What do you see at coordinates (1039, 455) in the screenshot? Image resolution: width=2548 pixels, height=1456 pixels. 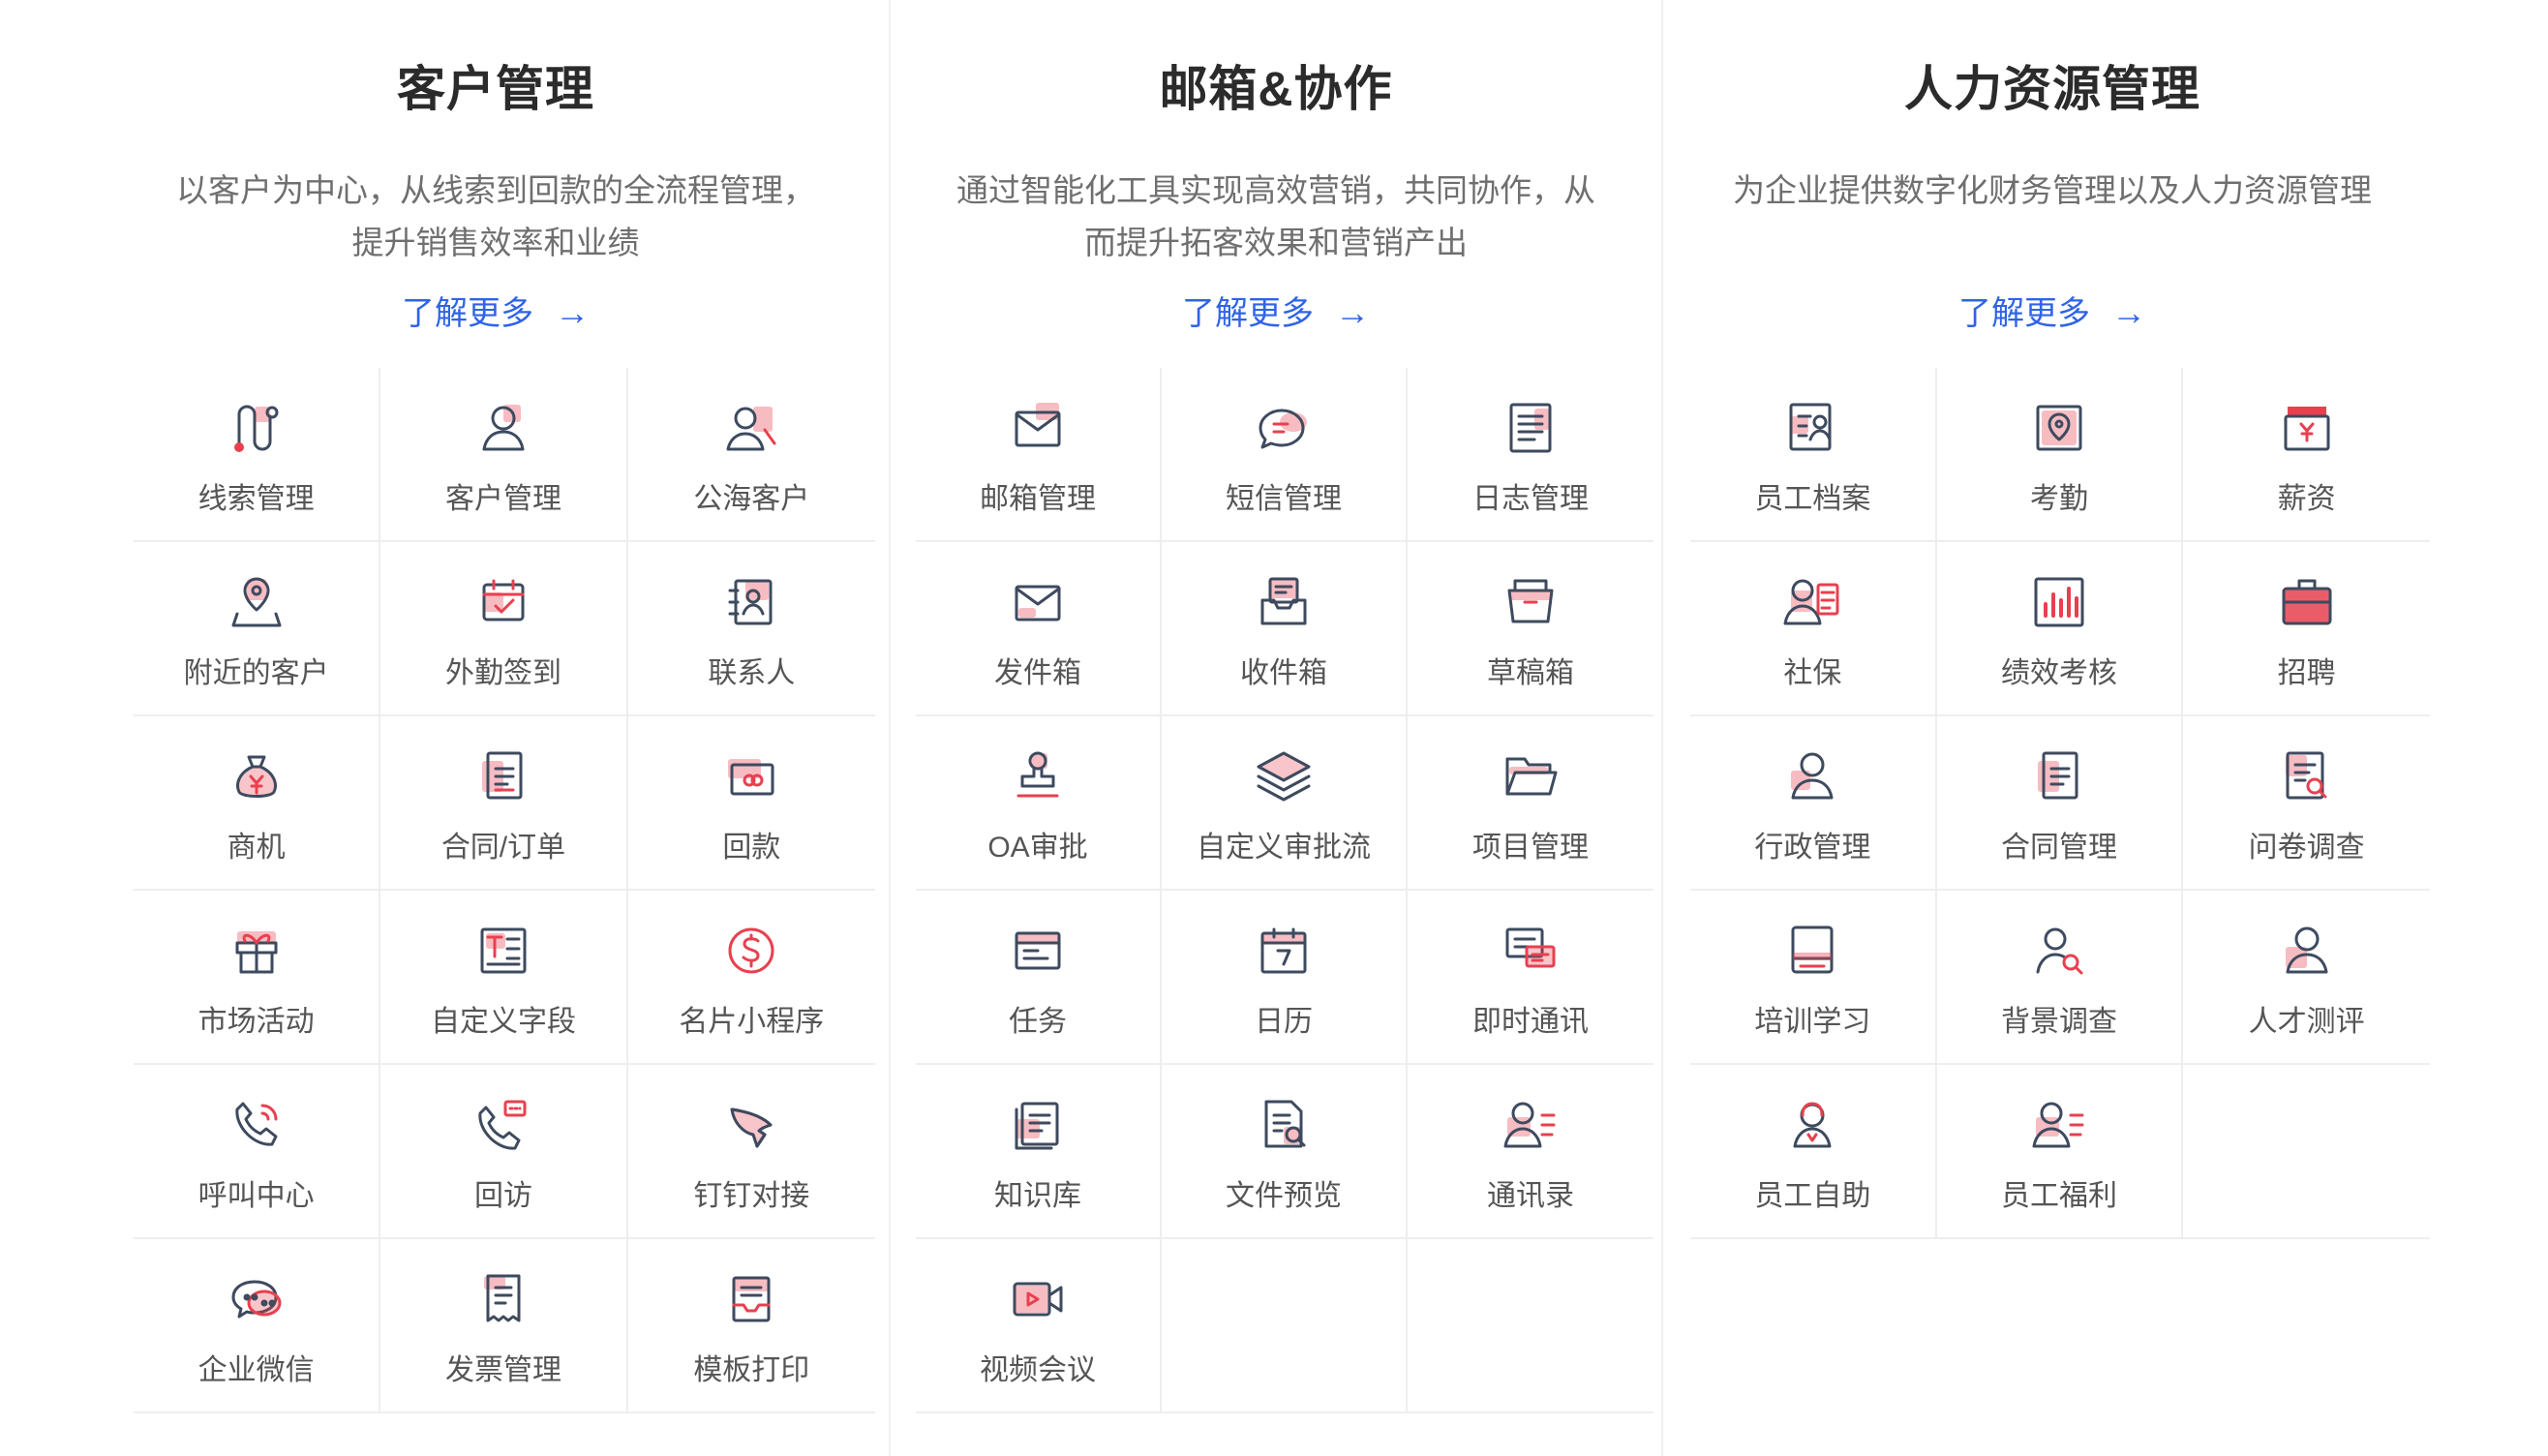 I see `feature-item: 邮箱管理` at bounding box center [1039, 455].